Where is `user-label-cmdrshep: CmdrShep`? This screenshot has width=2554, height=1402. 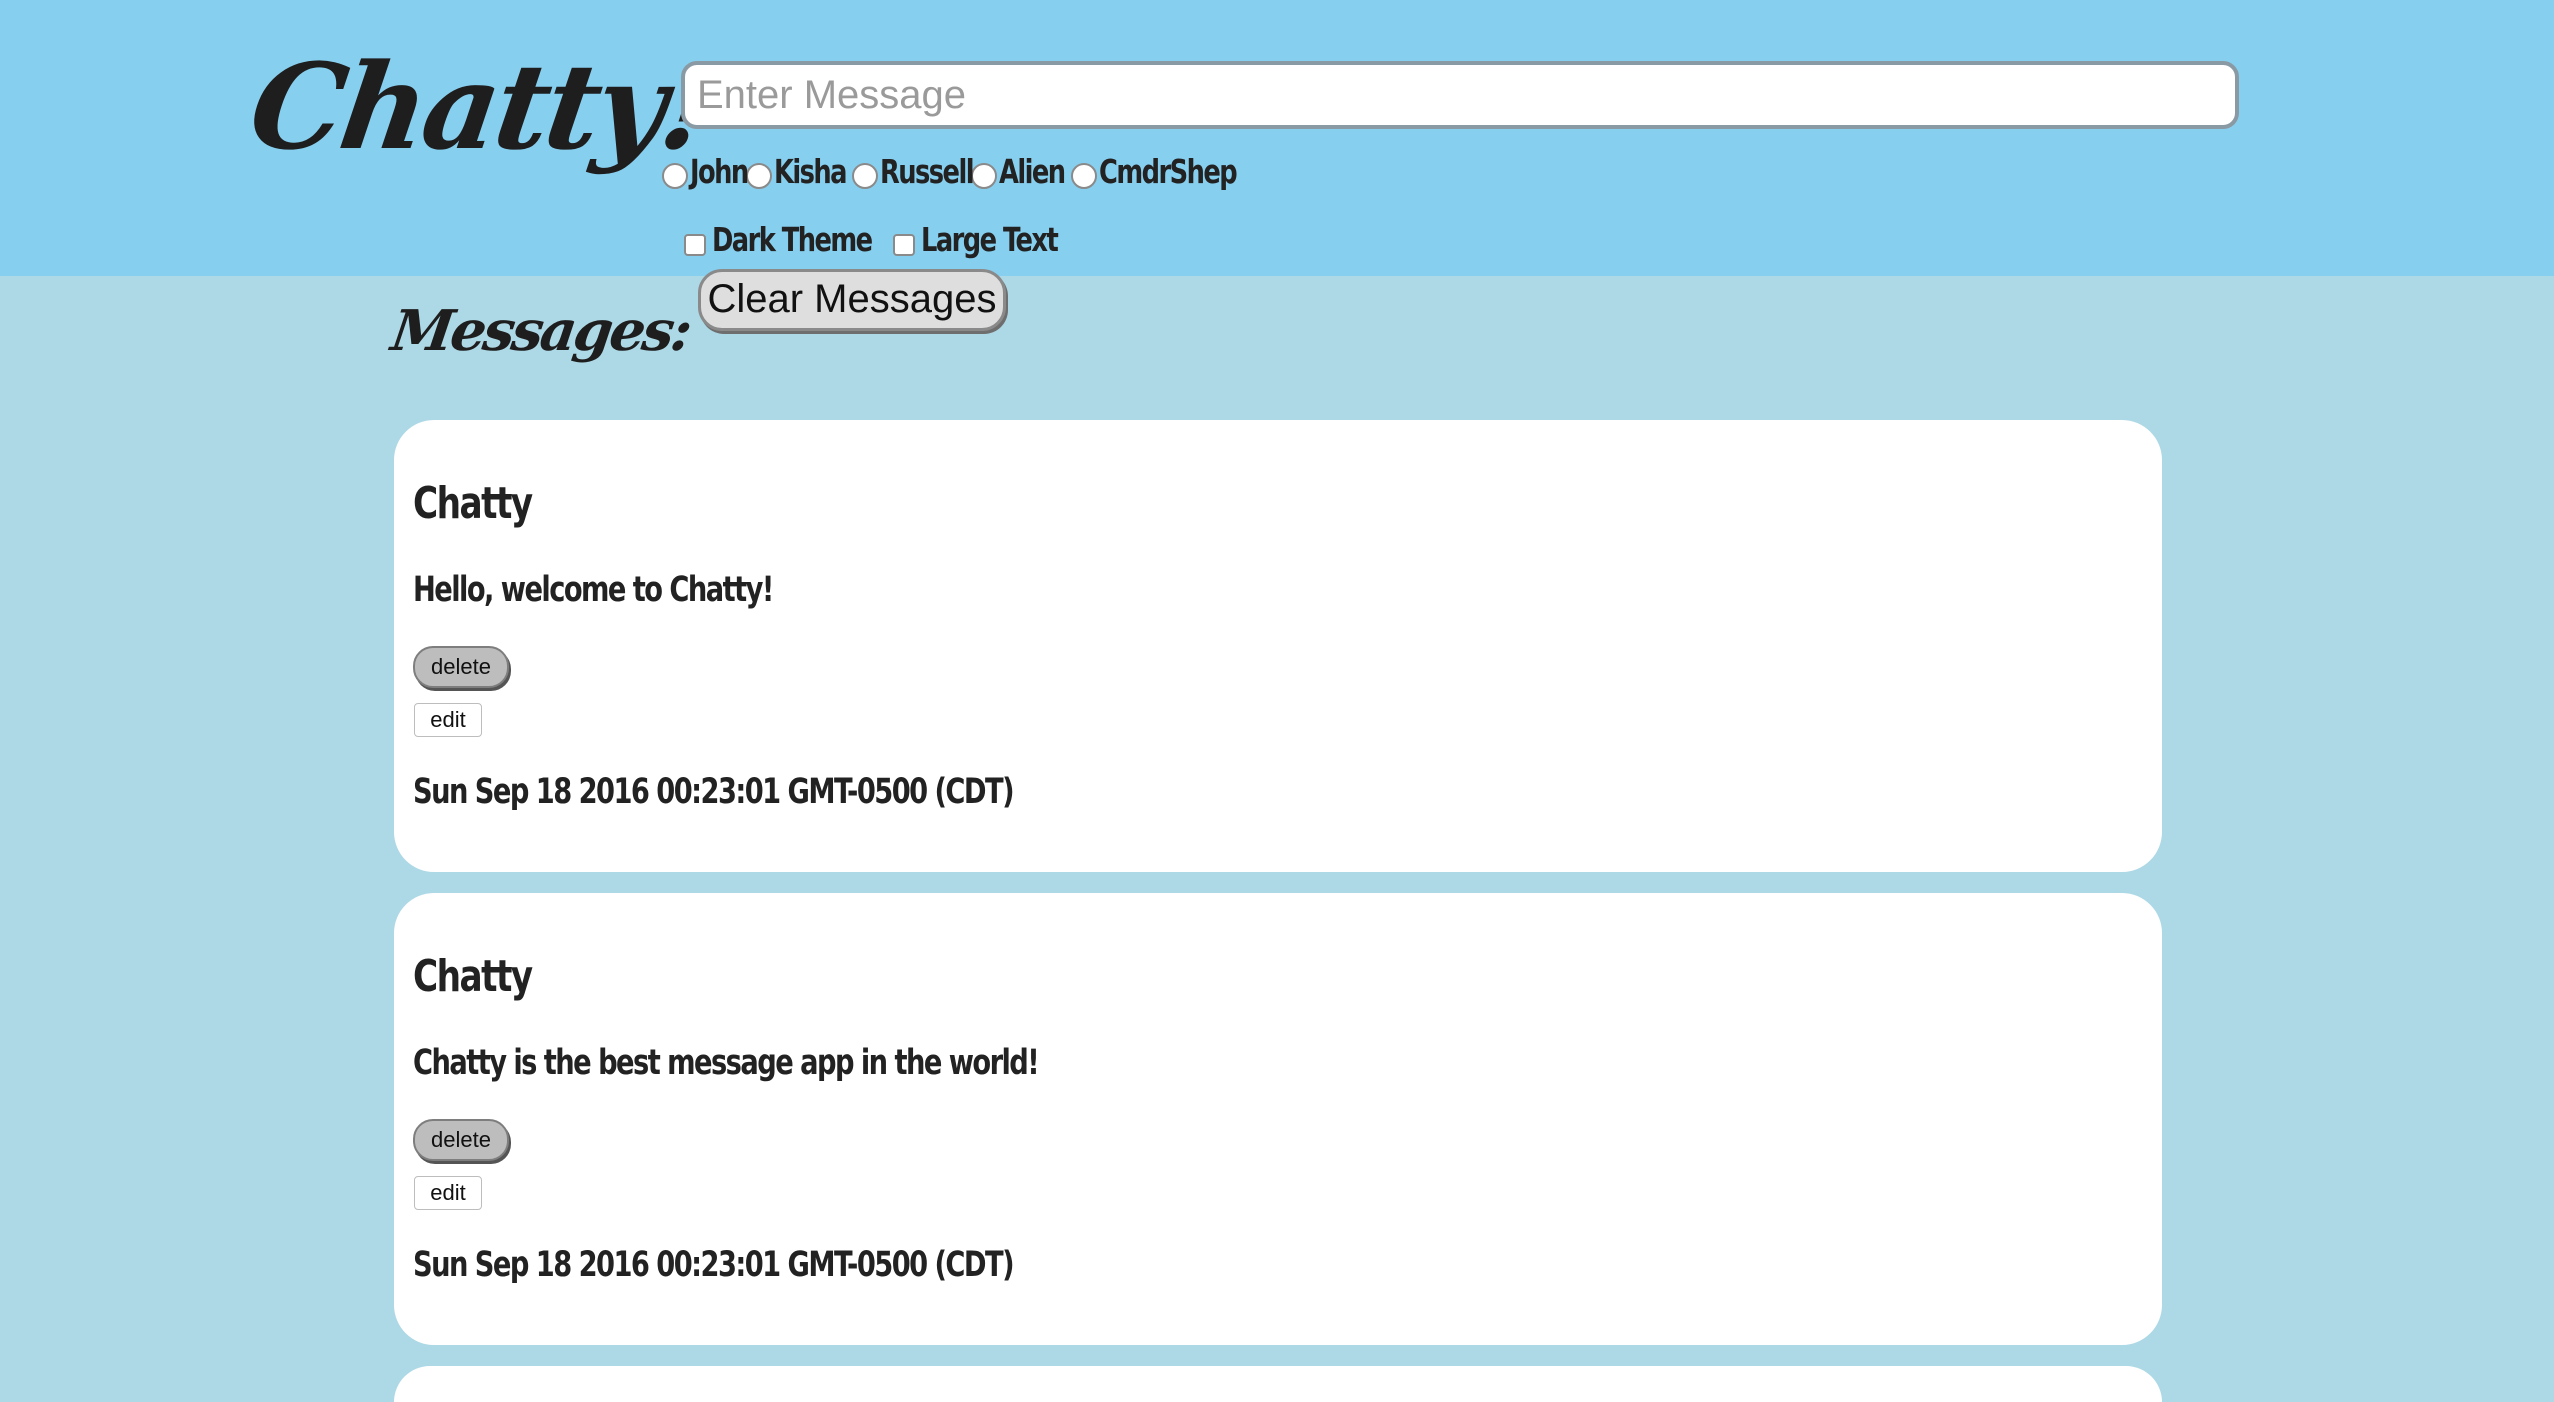 user-label-cmdrshep: CmdrShep is located at coordinates (1168, 171).